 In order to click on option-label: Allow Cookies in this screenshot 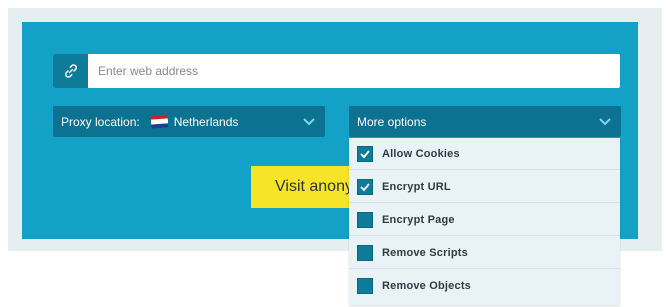, I will do `click(421, 153)`.